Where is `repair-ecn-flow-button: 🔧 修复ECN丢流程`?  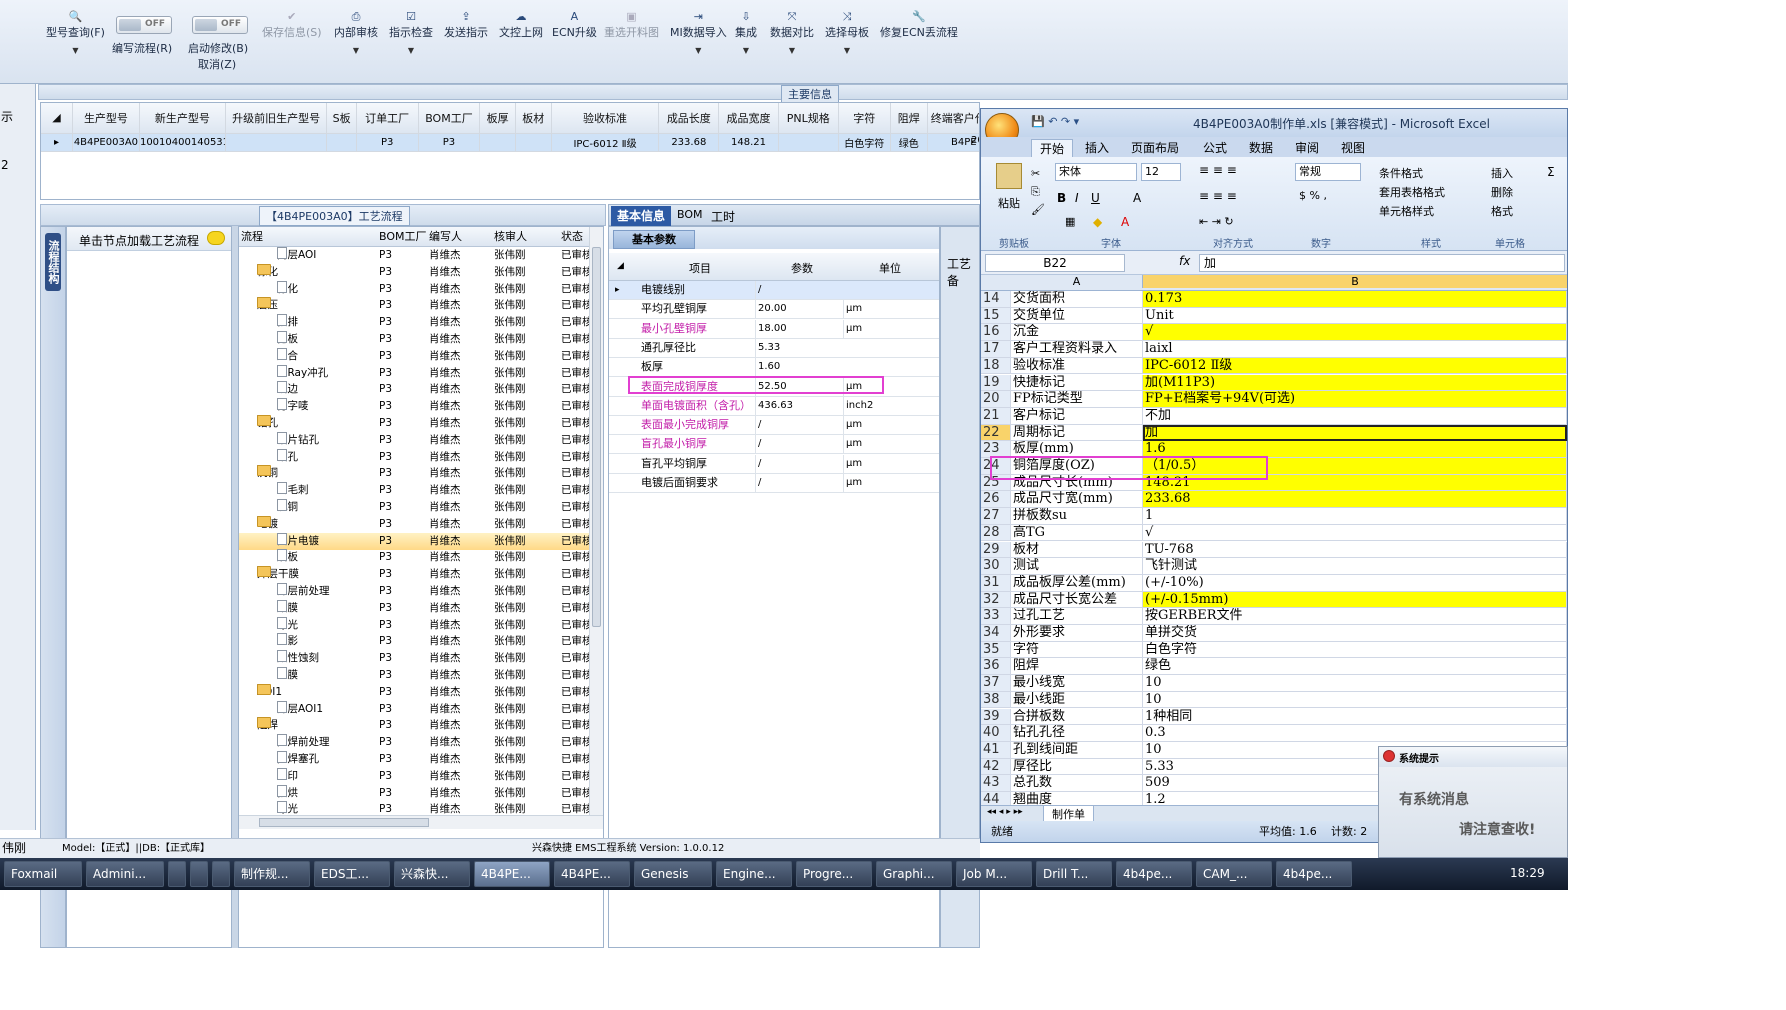
repair-ecn-flow-button: 🔧 修复ECN丢流程 is located at coordinates (919, 25).